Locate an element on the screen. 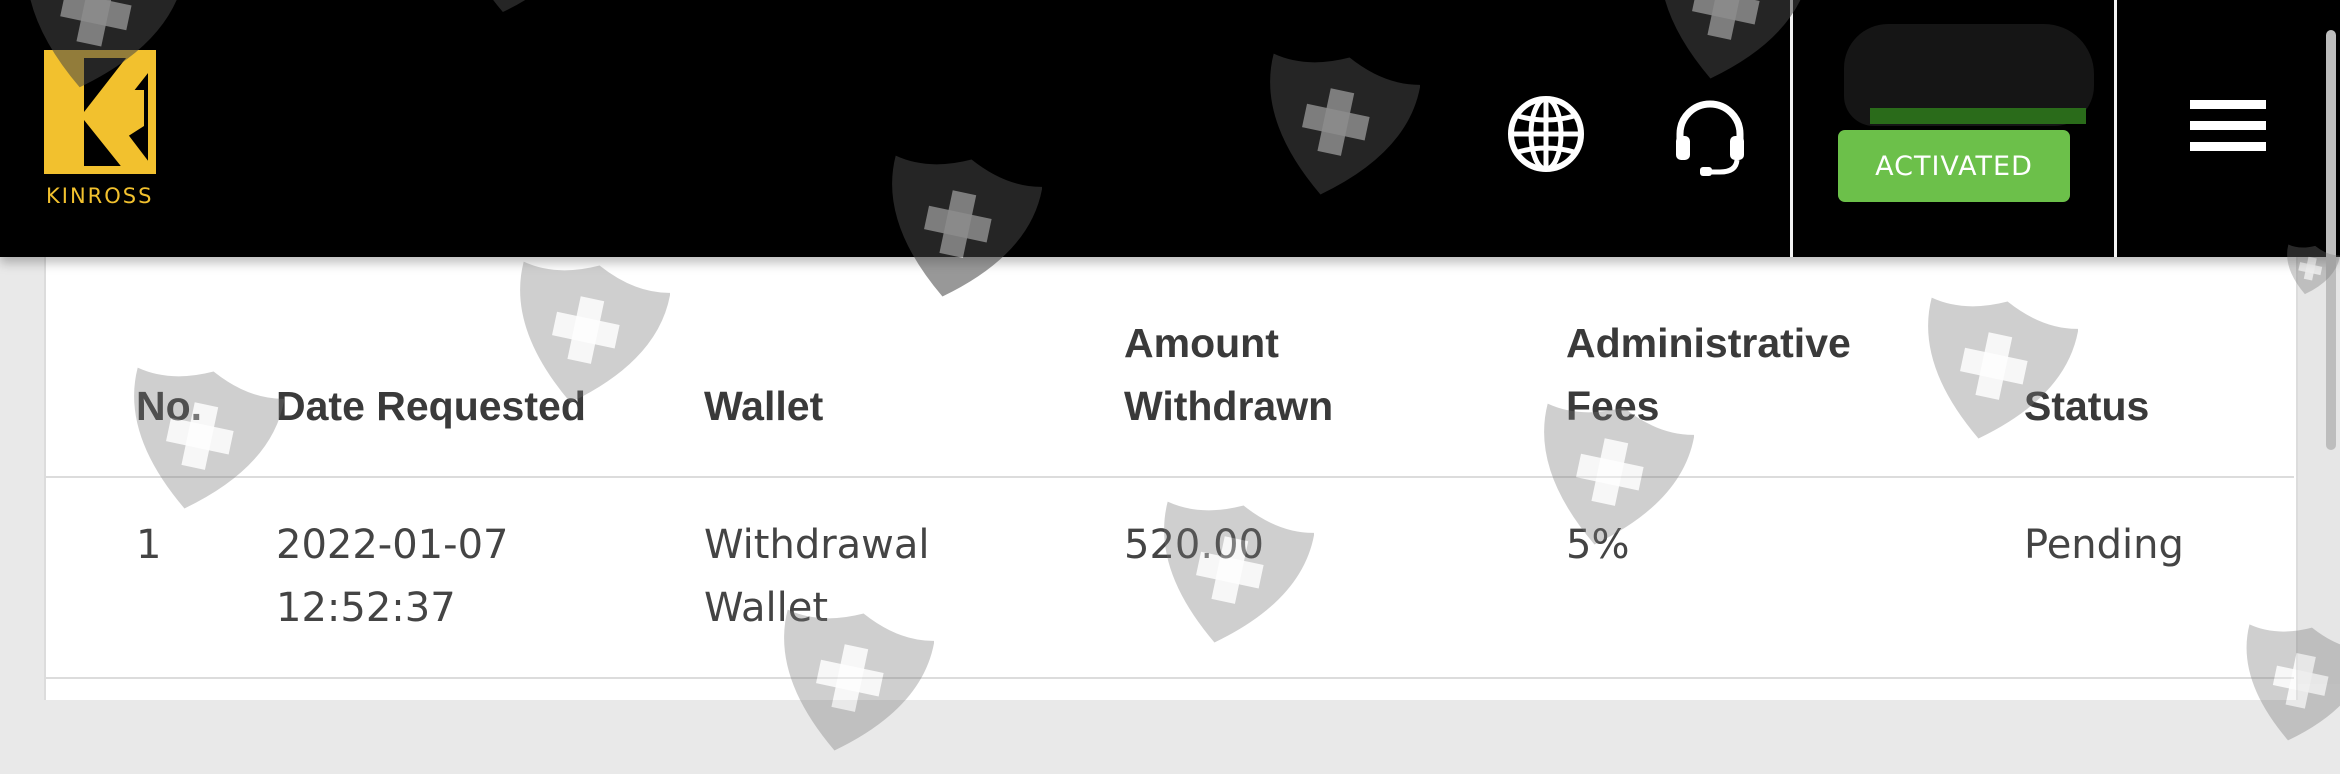 The width and height of the screenshot is (2340, 774). cell-amount-withdrawn: 520.00 is located at coordinates (1194, 545).